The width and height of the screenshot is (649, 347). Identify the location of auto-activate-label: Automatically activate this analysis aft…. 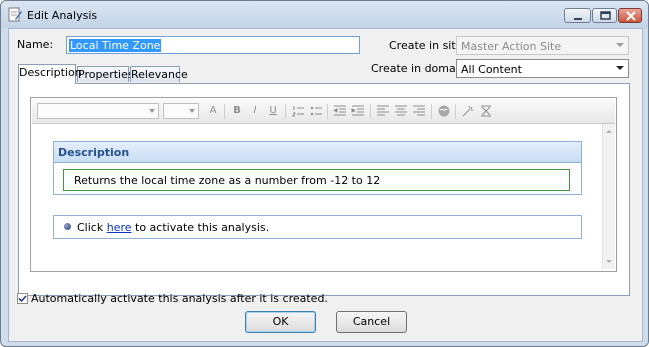
(179, 298).